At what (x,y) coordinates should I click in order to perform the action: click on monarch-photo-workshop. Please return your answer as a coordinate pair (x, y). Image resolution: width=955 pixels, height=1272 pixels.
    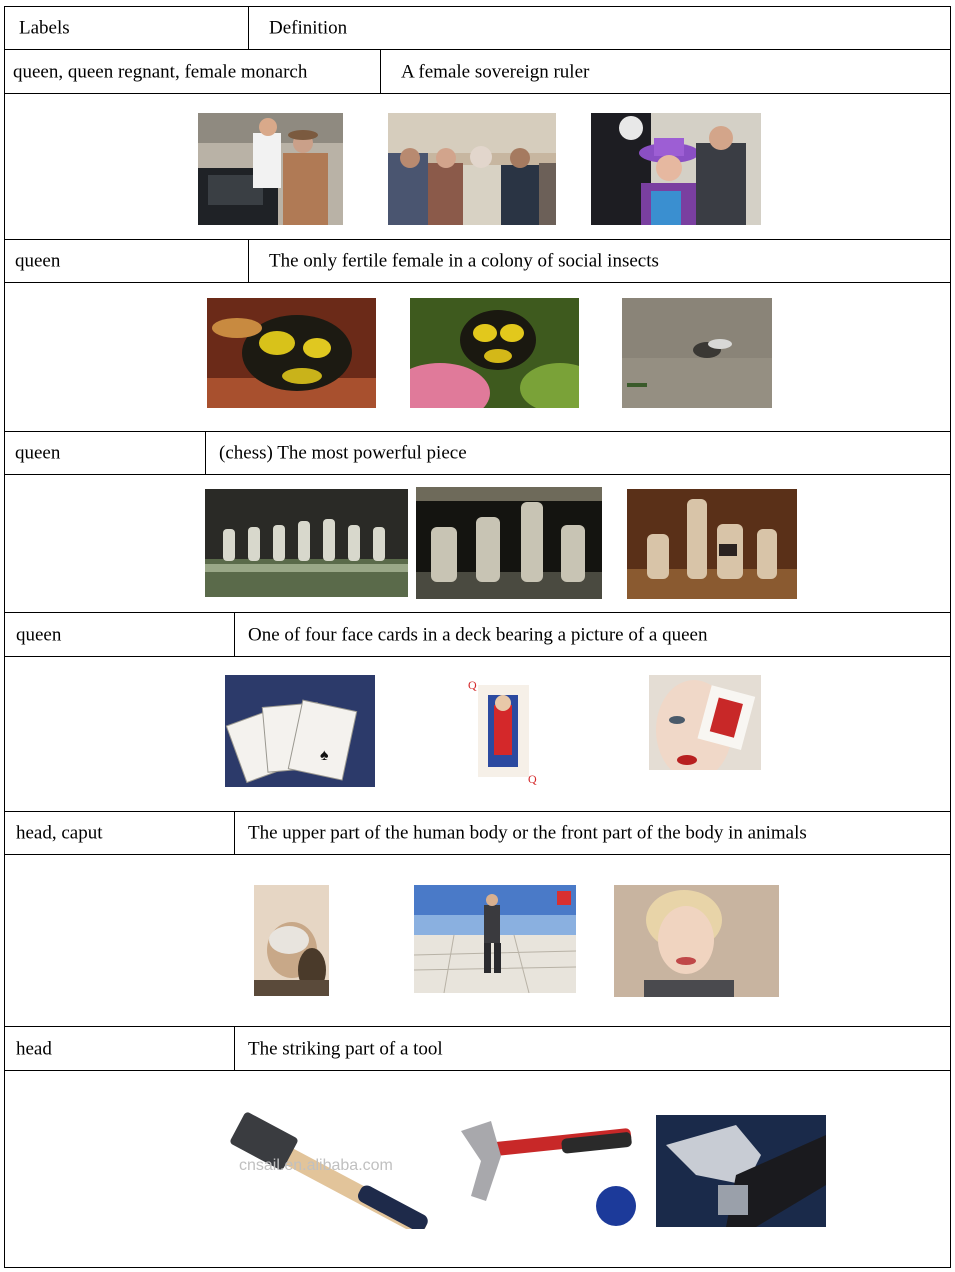
    Looking at the image, I should click on (270, 169).